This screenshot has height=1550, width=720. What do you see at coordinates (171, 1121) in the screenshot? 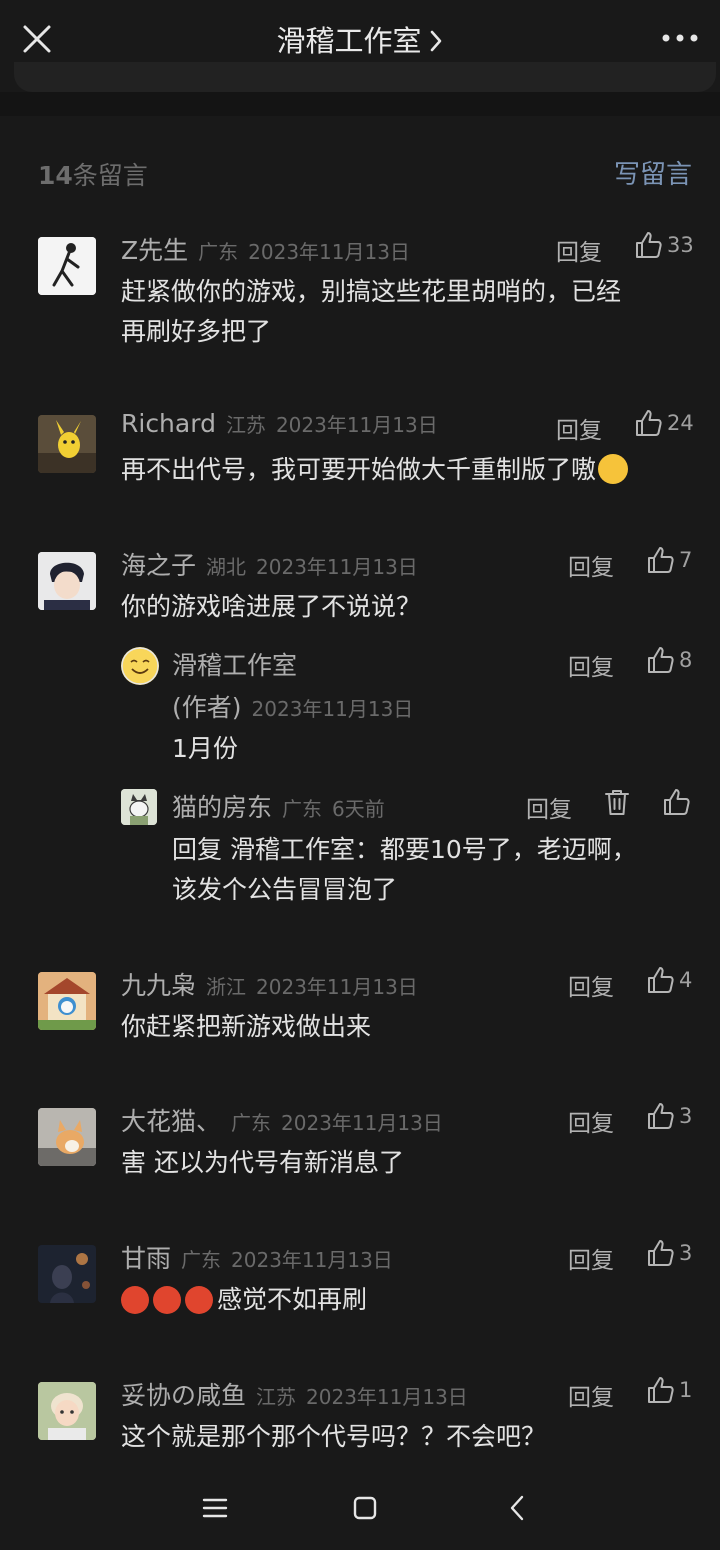
I see `commenter-name: 大花猫、` at bounding box center [171, 1121].